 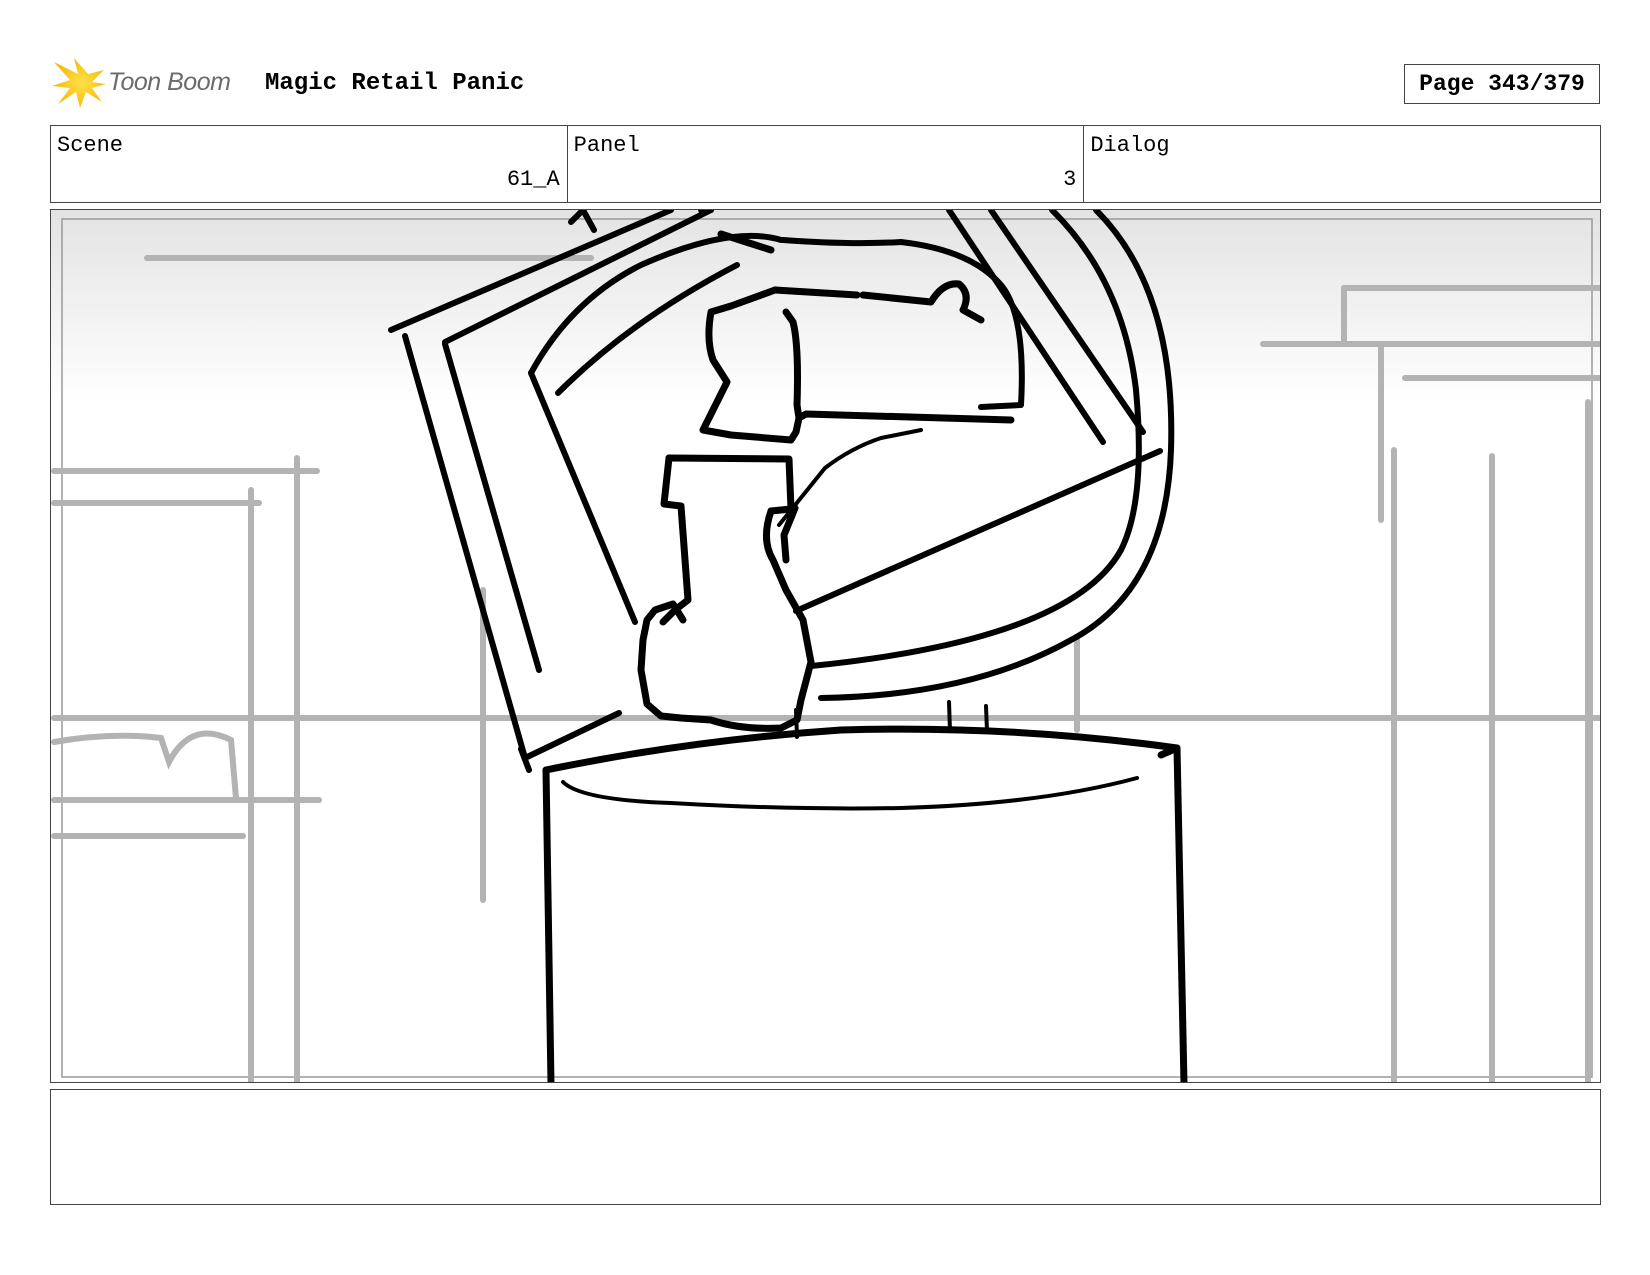 What do you see at coordinates (395, 83) in the screenshot?
I see `project-title: Magic Retail Panic` at bounding box center [395, 83].